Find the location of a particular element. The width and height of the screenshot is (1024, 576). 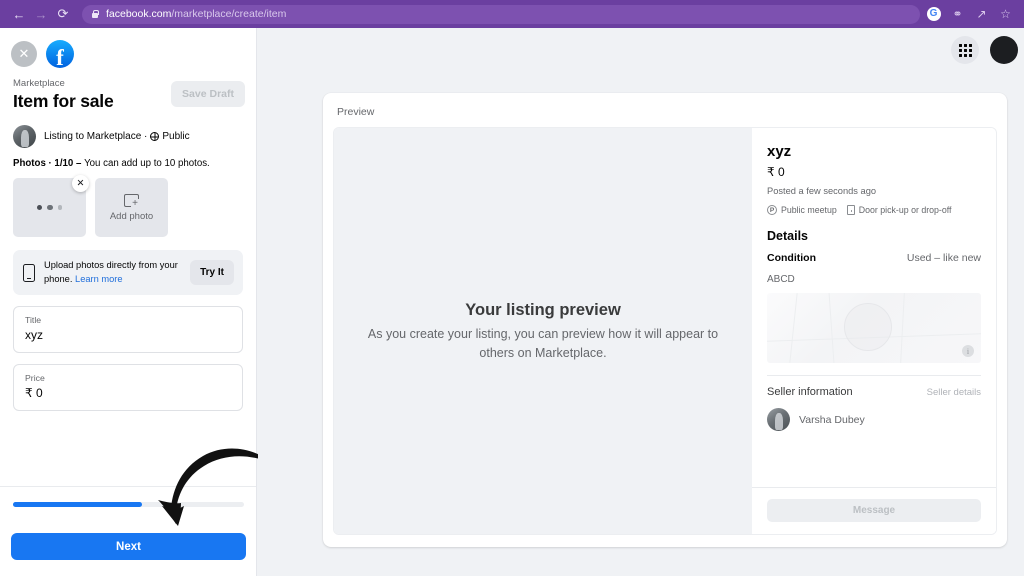

progress-bar is located at coordinates (128, 504).